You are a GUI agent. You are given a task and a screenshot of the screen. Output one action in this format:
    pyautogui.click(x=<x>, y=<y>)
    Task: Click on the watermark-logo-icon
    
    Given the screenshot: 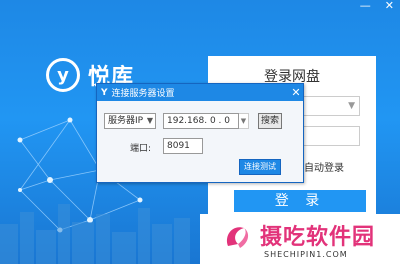 What is the action you would take?
    pyautogui.click(x=237, y=237)
    